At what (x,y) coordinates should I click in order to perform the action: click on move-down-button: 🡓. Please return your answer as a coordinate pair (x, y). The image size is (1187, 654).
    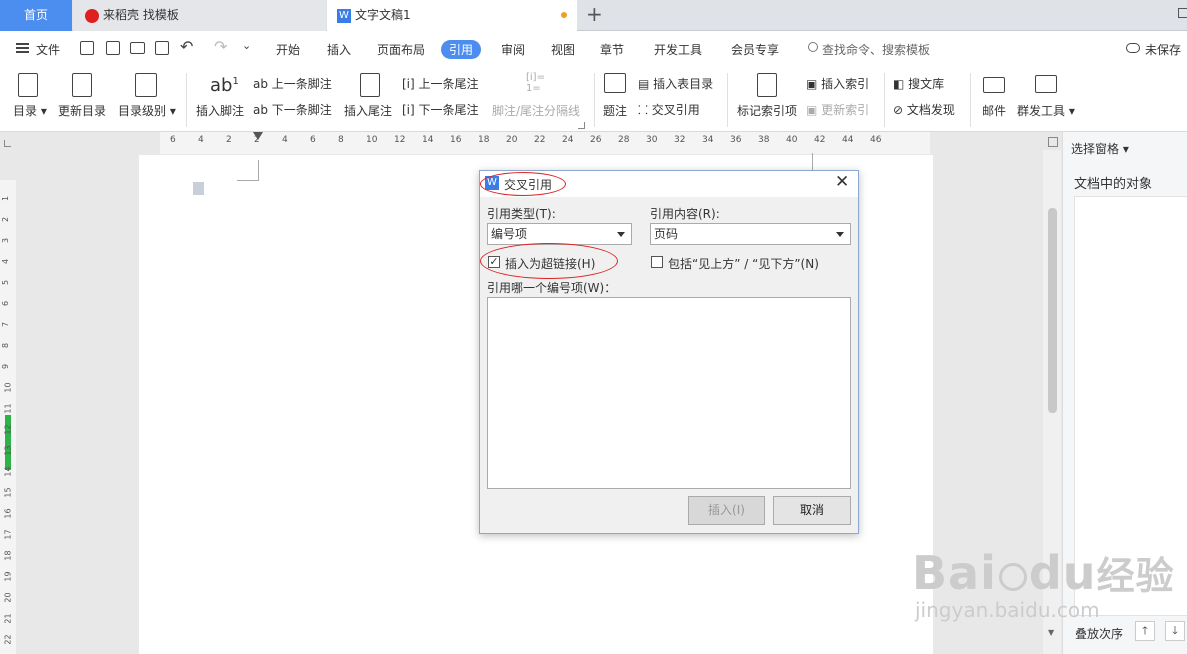
    Looking at the image, I should click on (1175, 631).